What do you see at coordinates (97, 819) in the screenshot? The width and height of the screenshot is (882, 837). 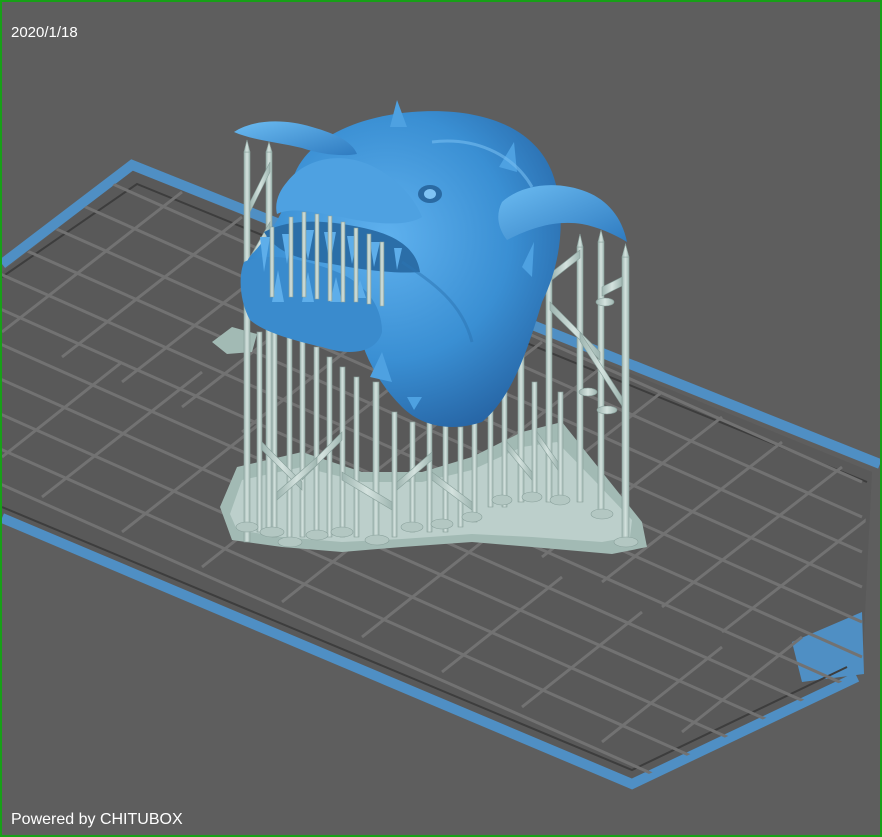 I see `powered-by-label: Powered by CHITUBOX` at bounding box center [97, 819].